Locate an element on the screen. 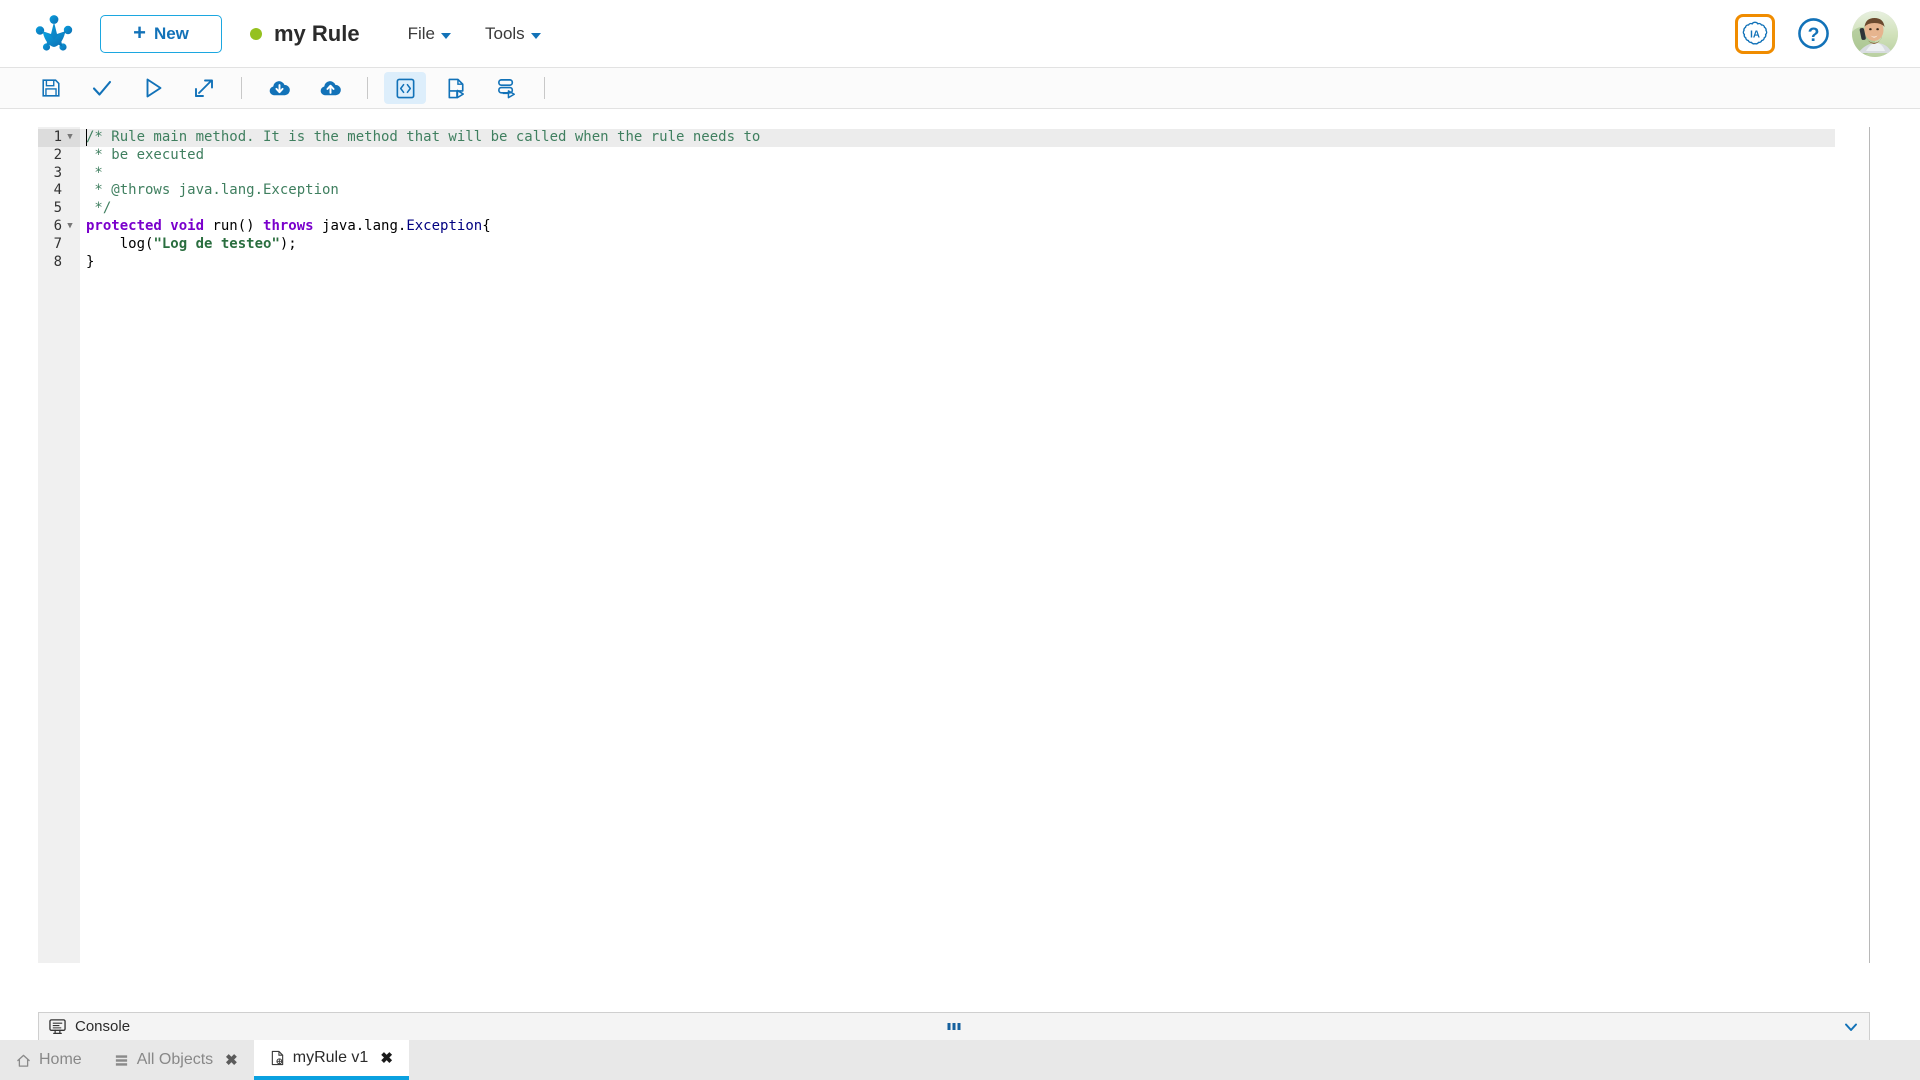 Image resolution: width=1920 pixels, height=1080 pixels. status-dot-icon is located at coordinates (256, 33).